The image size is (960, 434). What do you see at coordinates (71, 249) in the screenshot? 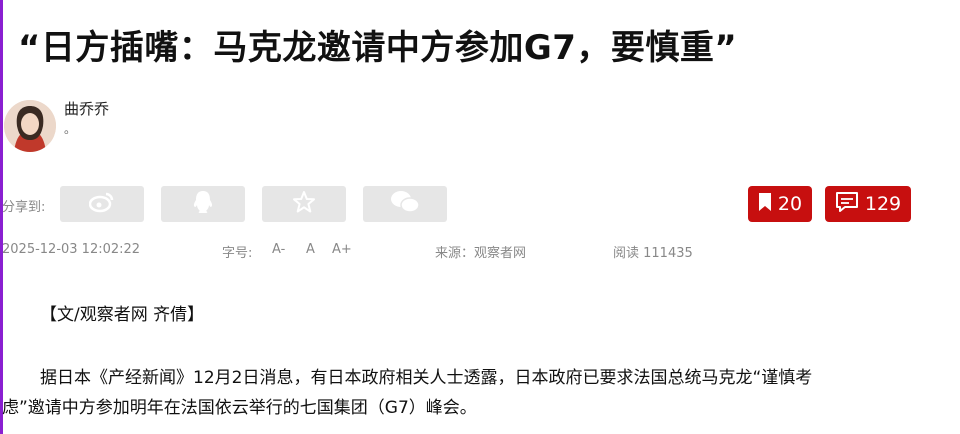
I see `publish-date: 2025-12-03 12:02:22` at bounding box center [71, 249].